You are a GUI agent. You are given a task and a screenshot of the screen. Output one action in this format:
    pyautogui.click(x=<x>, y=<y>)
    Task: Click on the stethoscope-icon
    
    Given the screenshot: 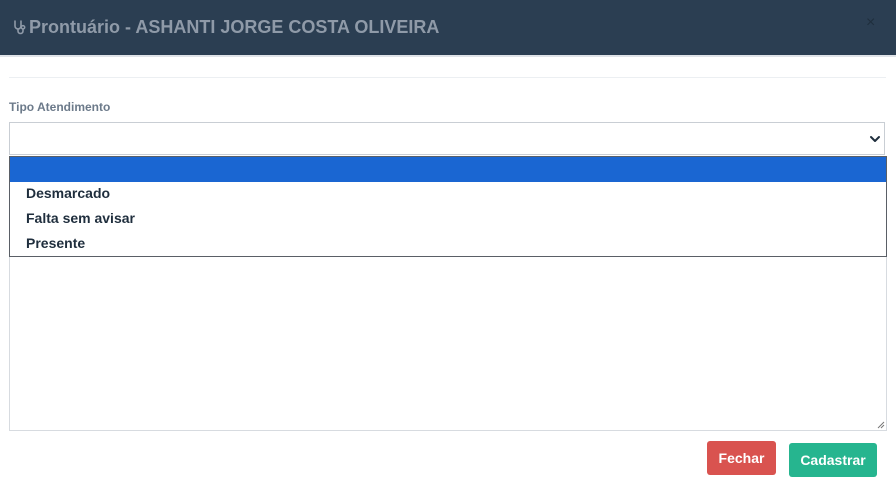 What is the action you would take?
    pyautogui.click(x=20, y=27)
    